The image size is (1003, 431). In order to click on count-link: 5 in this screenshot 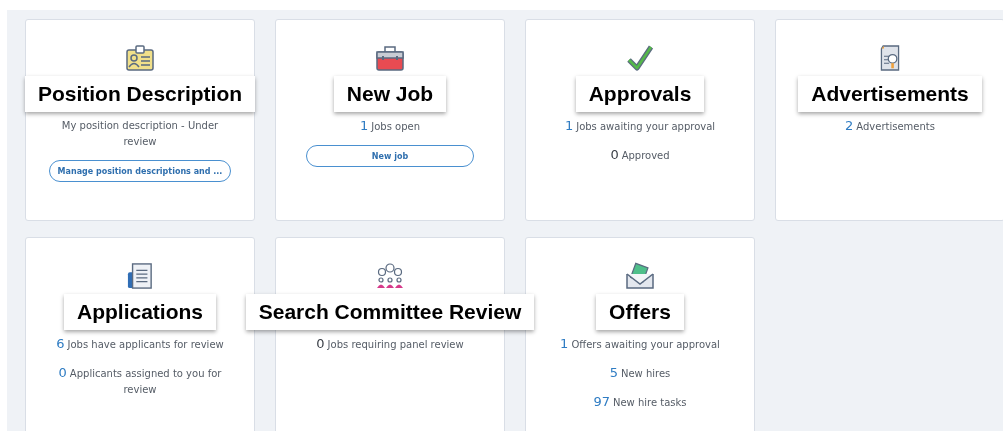, I will do `click(613, 372)`.